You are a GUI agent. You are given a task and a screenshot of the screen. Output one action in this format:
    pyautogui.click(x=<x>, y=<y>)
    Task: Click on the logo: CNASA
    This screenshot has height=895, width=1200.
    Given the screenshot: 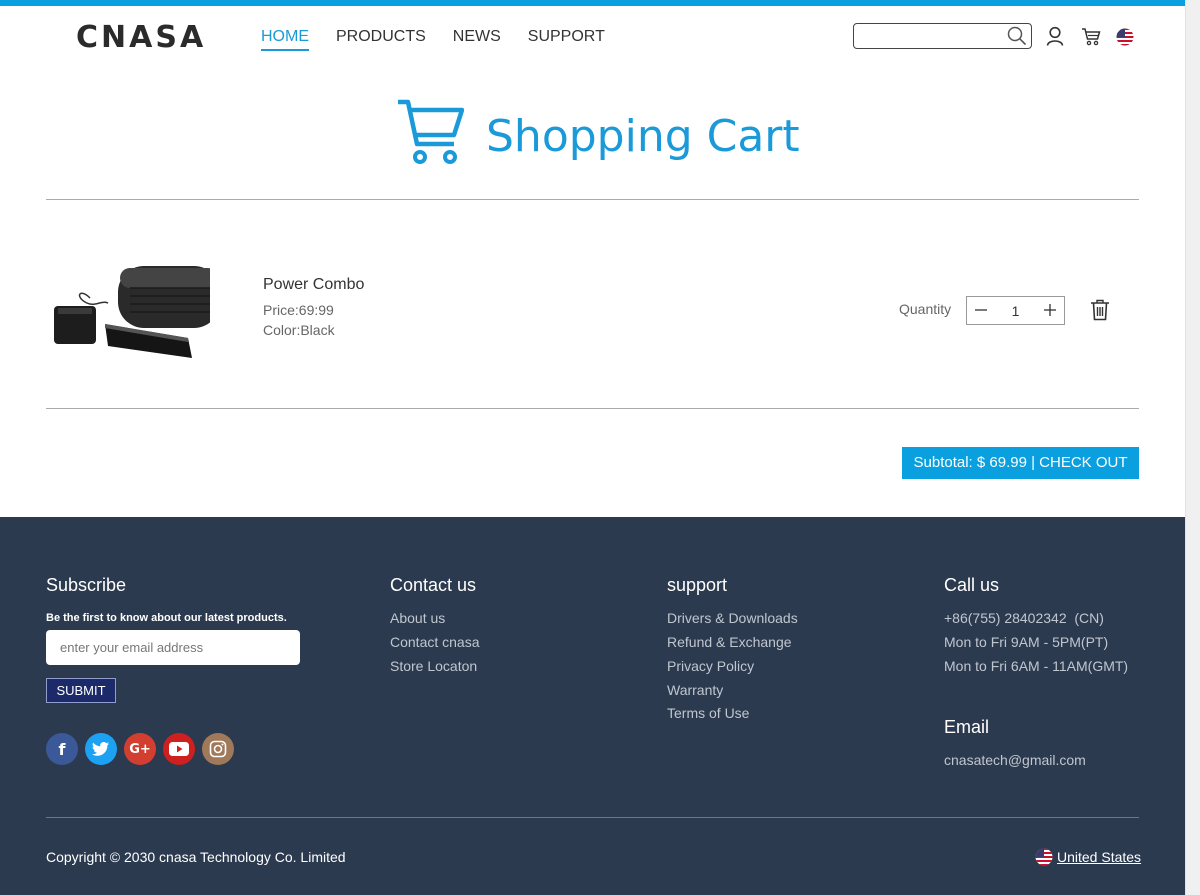 What is the action you would take?
    pyautogui.click(x=141, y=37)
    